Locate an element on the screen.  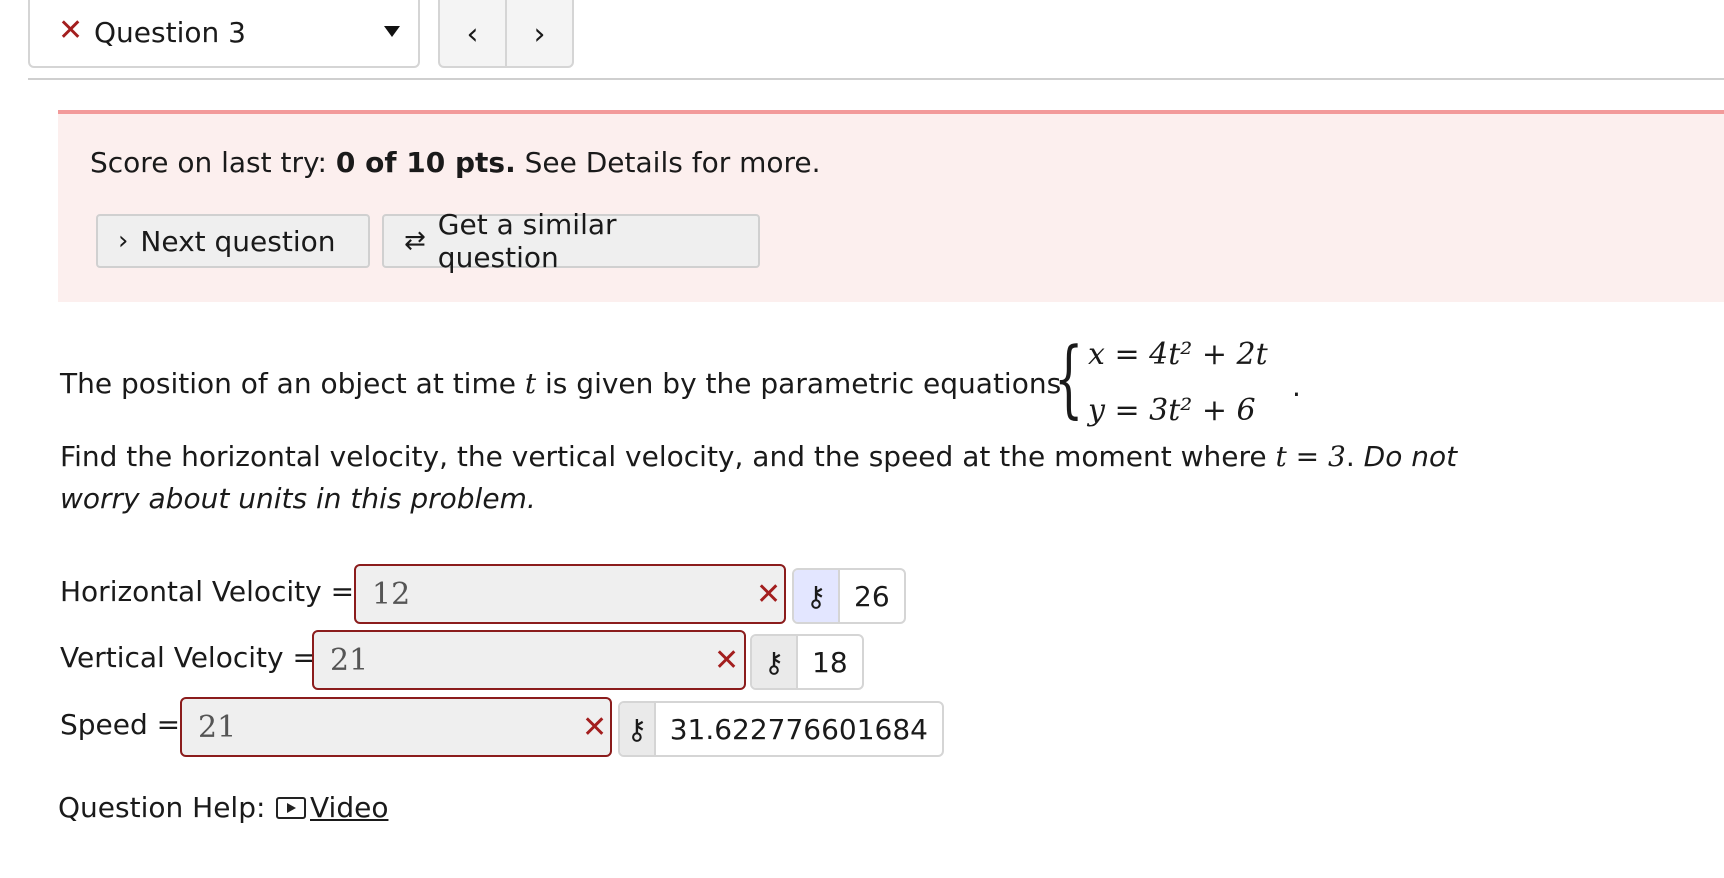
vertical-velocity-label: Vertical Velocity = is located at coordinates (188, 657).